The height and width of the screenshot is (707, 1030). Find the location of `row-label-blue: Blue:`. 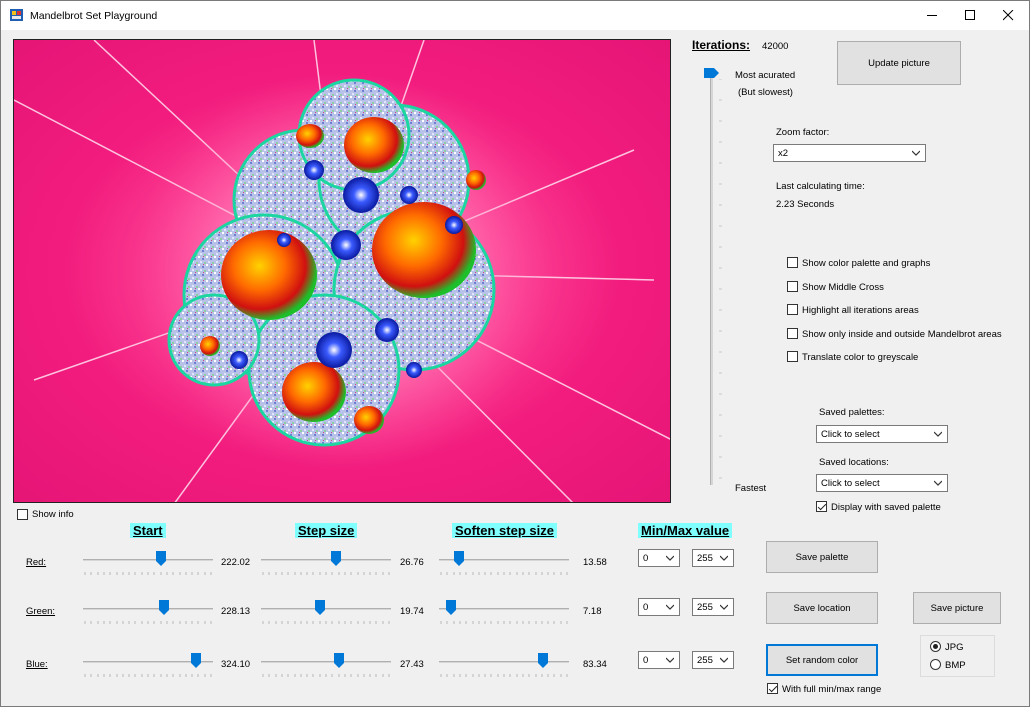

row-label-blue: Blue: is located at coordinates (37, 664).